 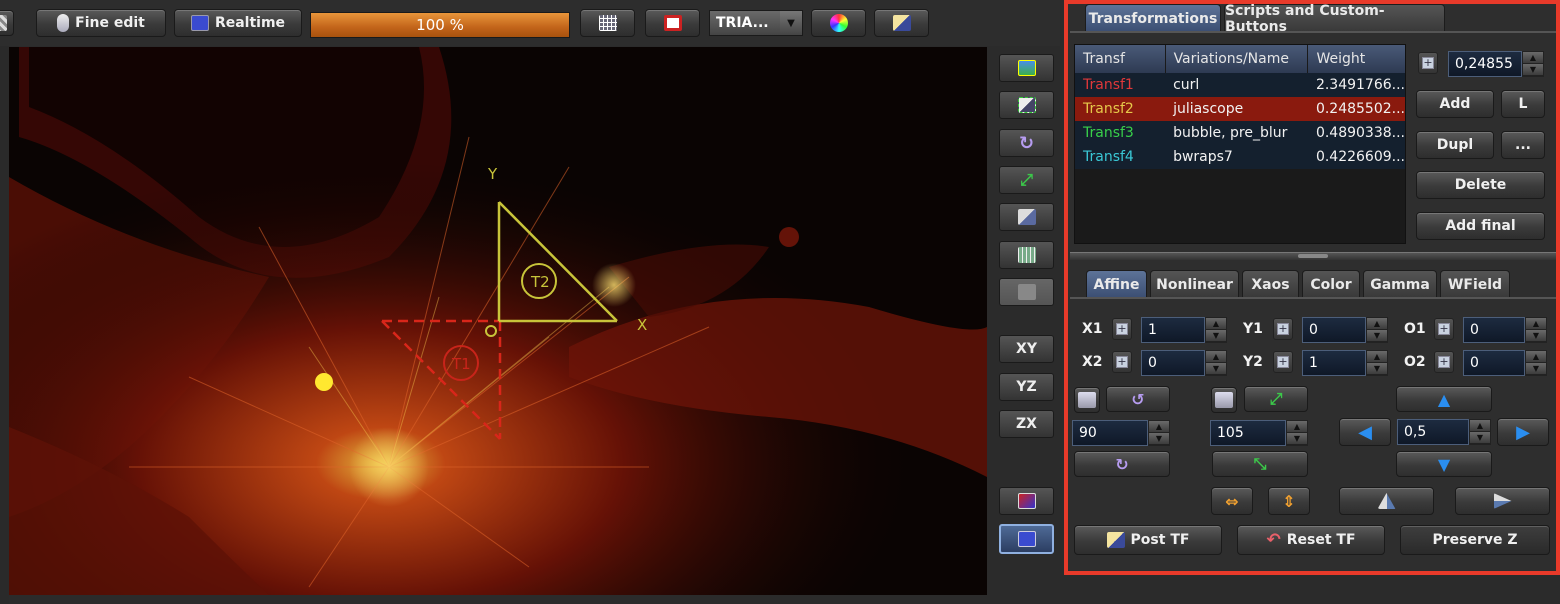 What do you see at coordinates (1311, 540) in the screenshot?
I see `reset-tf-button: ↶ Reset TF` at bounding box center [1311, 540].